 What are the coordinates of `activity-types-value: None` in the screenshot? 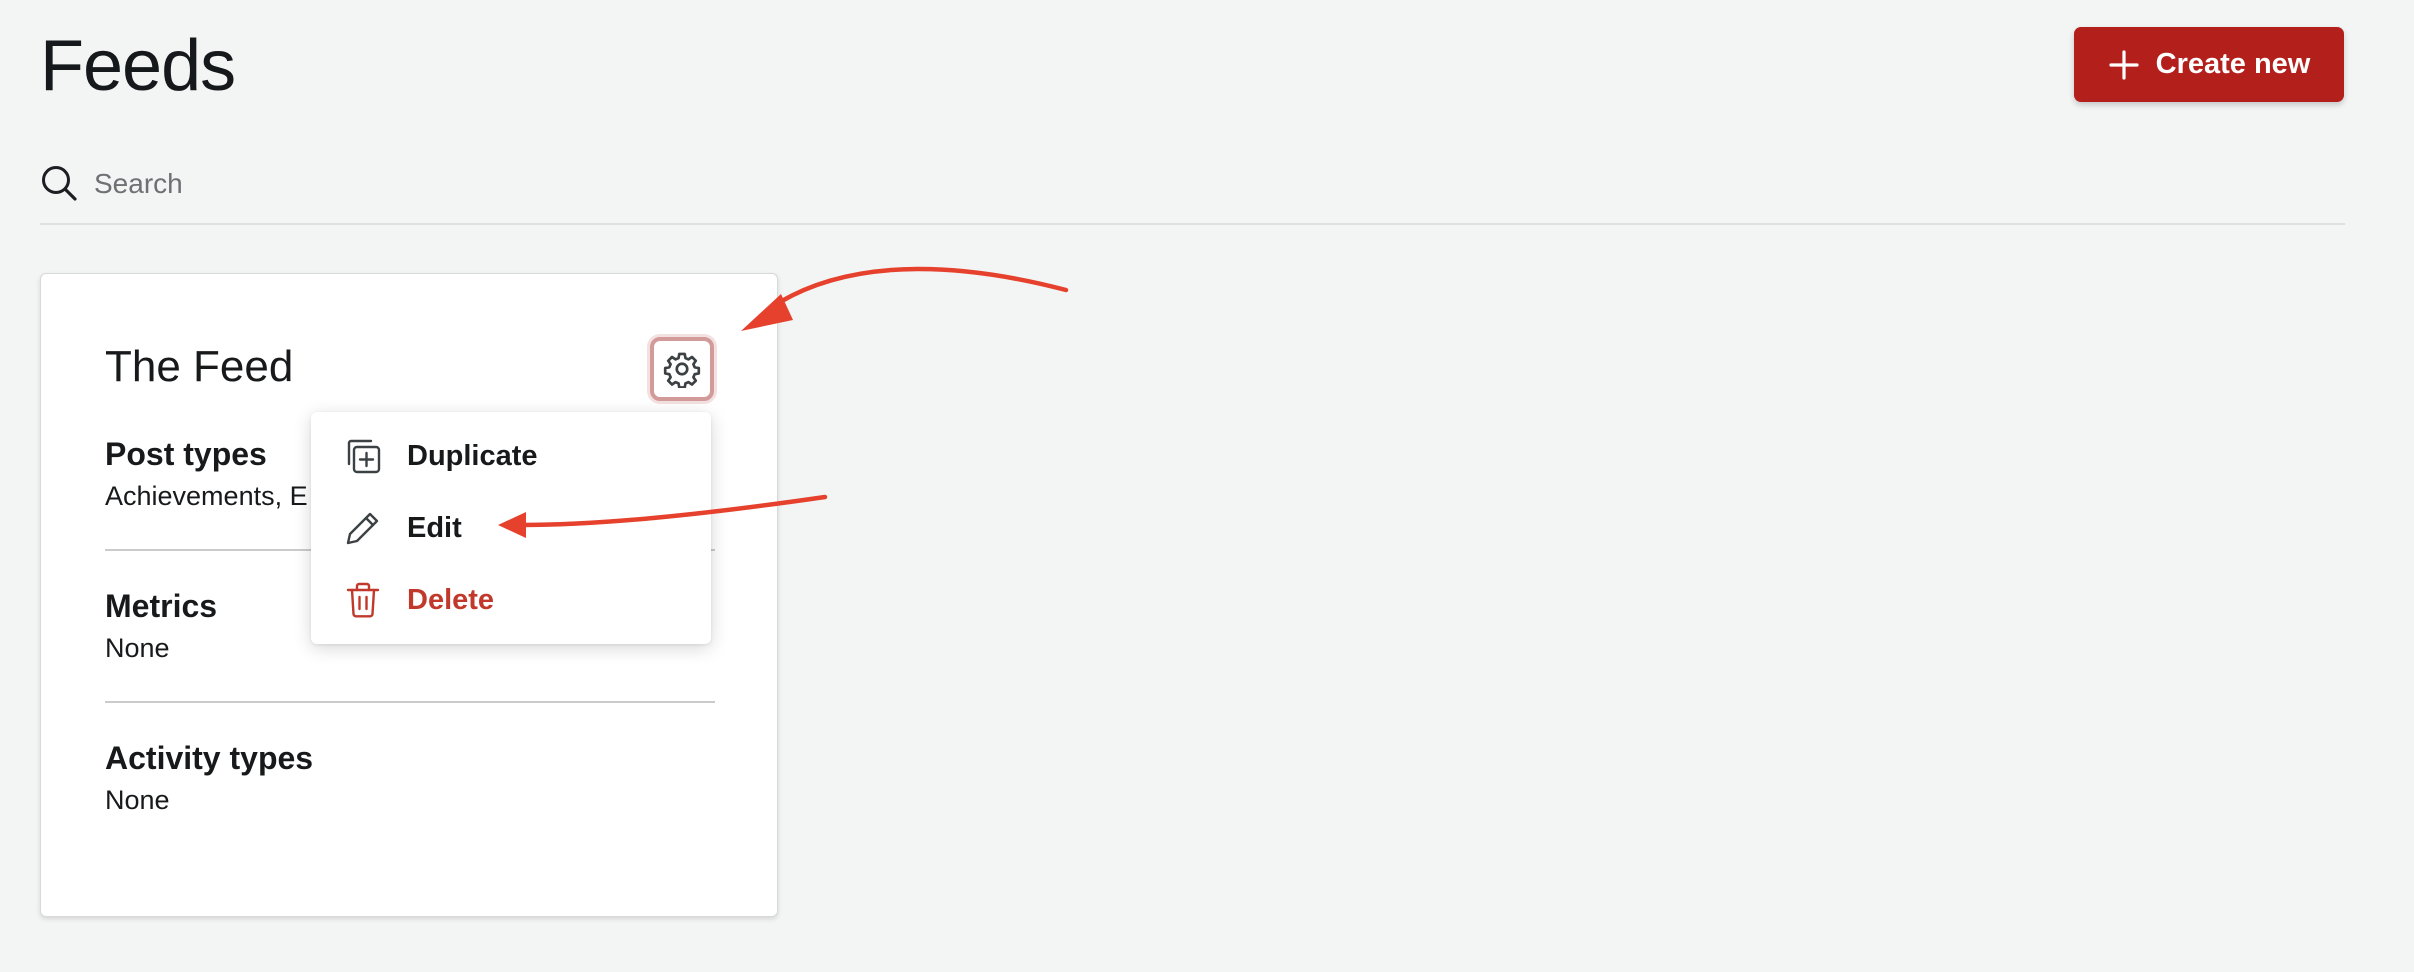 It's located at (137, 800).